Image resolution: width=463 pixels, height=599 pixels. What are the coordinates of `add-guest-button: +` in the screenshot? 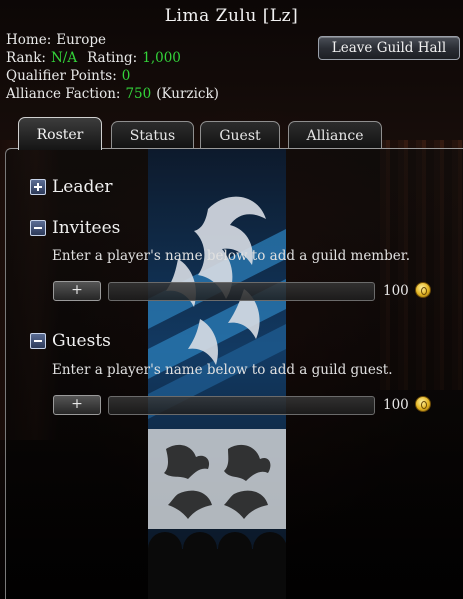 It's located at (77, 405).